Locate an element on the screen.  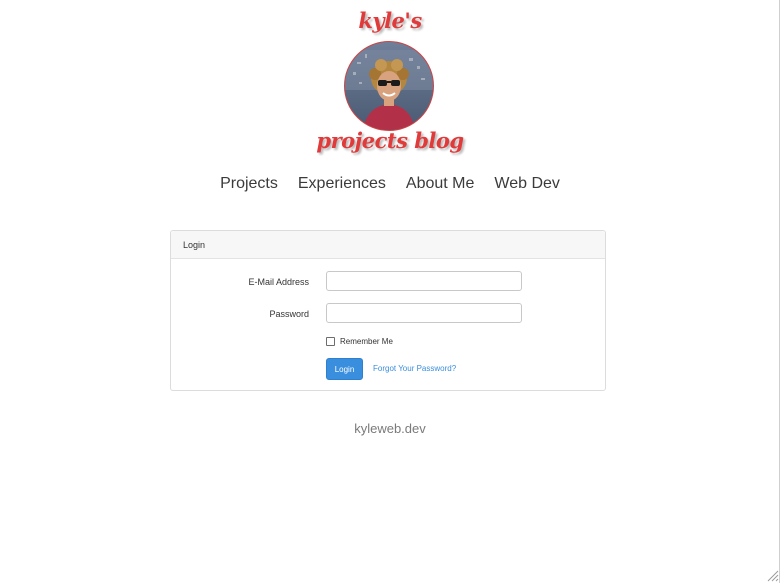
nav-item-web-dev: Web Dev is located at coordinates (527, 184).